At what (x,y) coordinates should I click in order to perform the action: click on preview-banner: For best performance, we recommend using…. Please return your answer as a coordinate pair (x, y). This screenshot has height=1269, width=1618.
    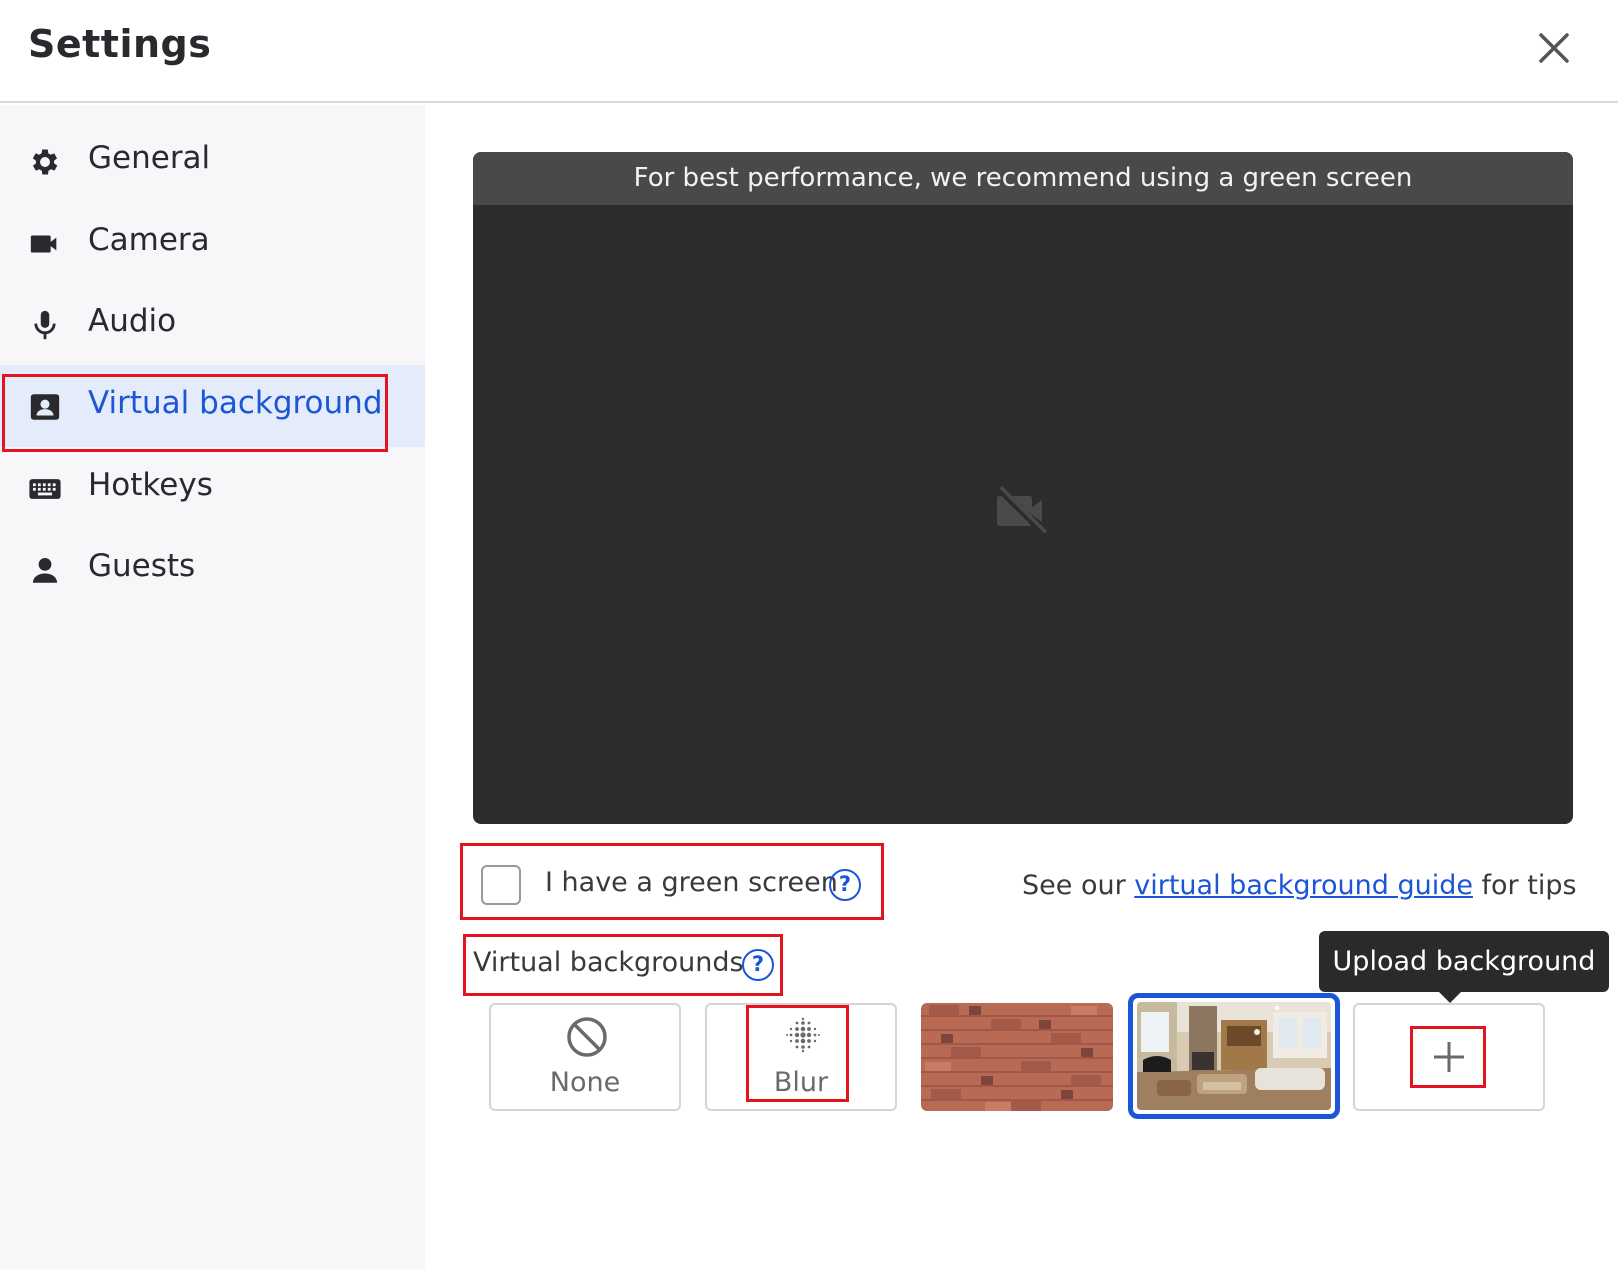
    Looking at the image, I should click on (1023, 178).